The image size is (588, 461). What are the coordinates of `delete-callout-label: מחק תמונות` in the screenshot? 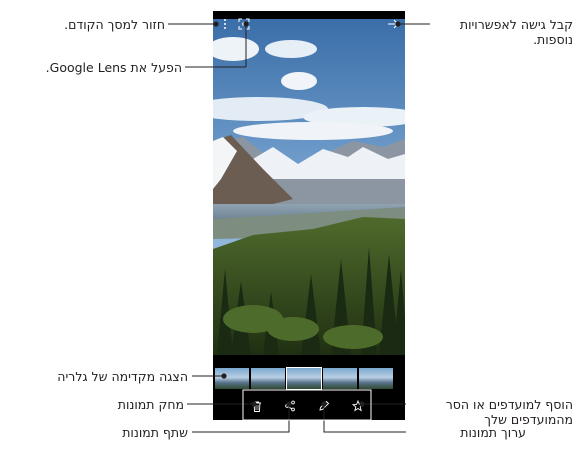 It's located at (150, 404).